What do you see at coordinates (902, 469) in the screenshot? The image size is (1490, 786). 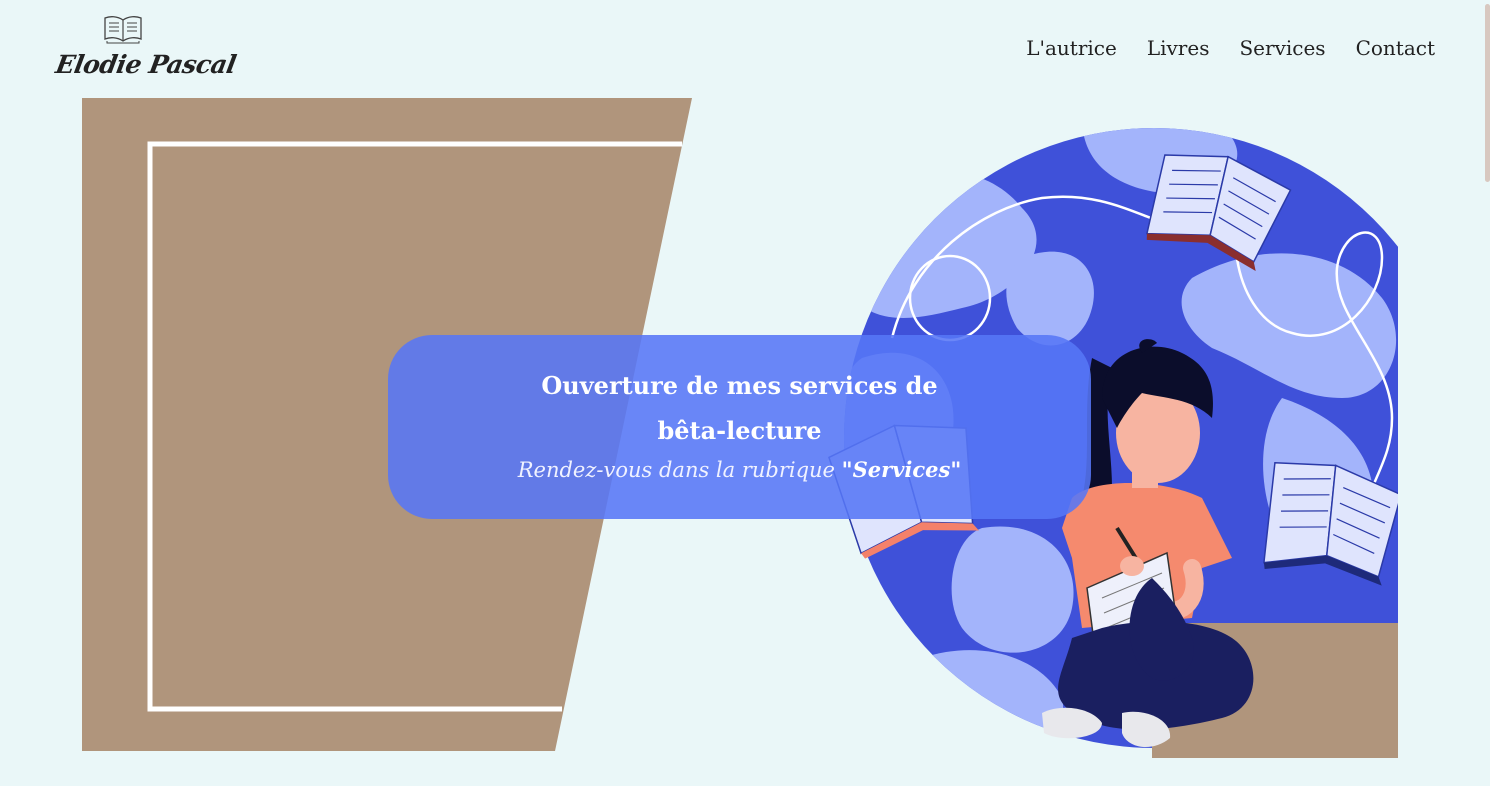 I see `subtitle-highlight: "Services"` at bounding box center [902, 469].